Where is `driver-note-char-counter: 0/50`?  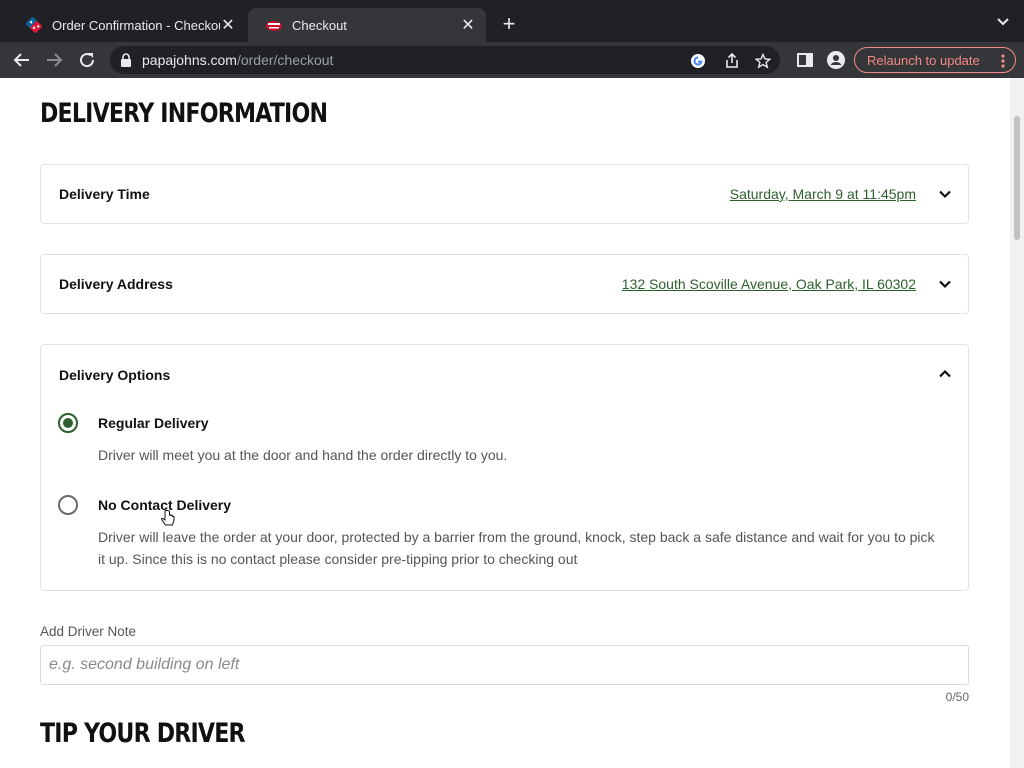
driver-note-char-counter: 0/50 is located at coordinates (957, 697).